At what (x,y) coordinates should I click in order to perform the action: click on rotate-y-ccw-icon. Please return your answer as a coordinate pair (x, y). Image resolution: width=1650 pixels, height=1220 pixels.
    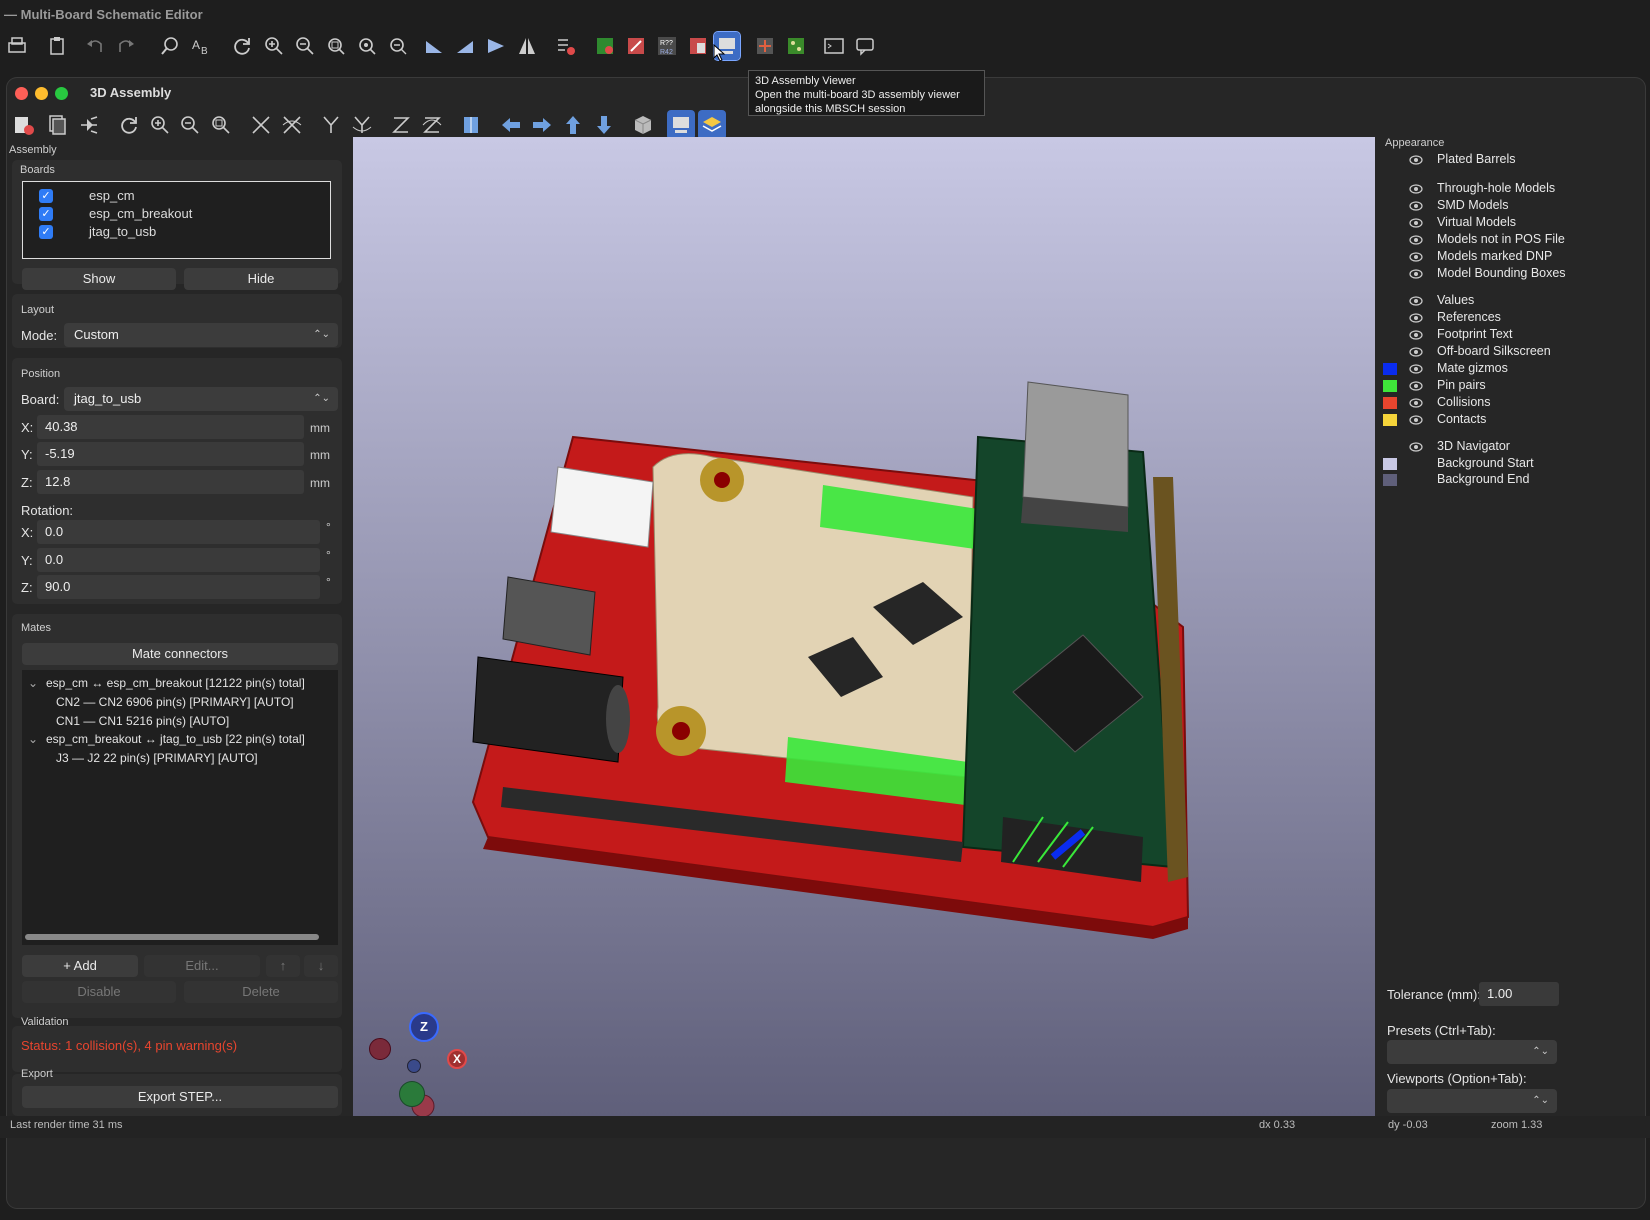
    Looking at the image, I should click on (362, 125).